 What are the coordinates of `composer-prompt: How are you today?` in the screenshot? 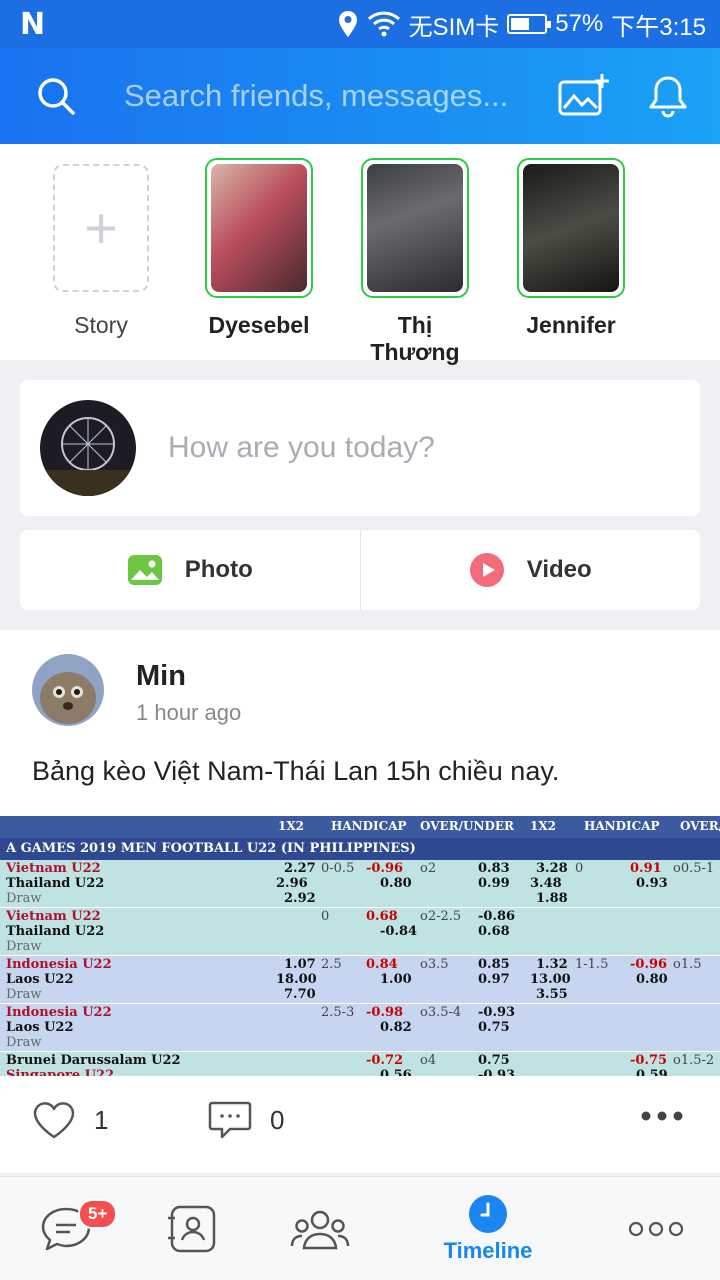 It's located at (301, 448).